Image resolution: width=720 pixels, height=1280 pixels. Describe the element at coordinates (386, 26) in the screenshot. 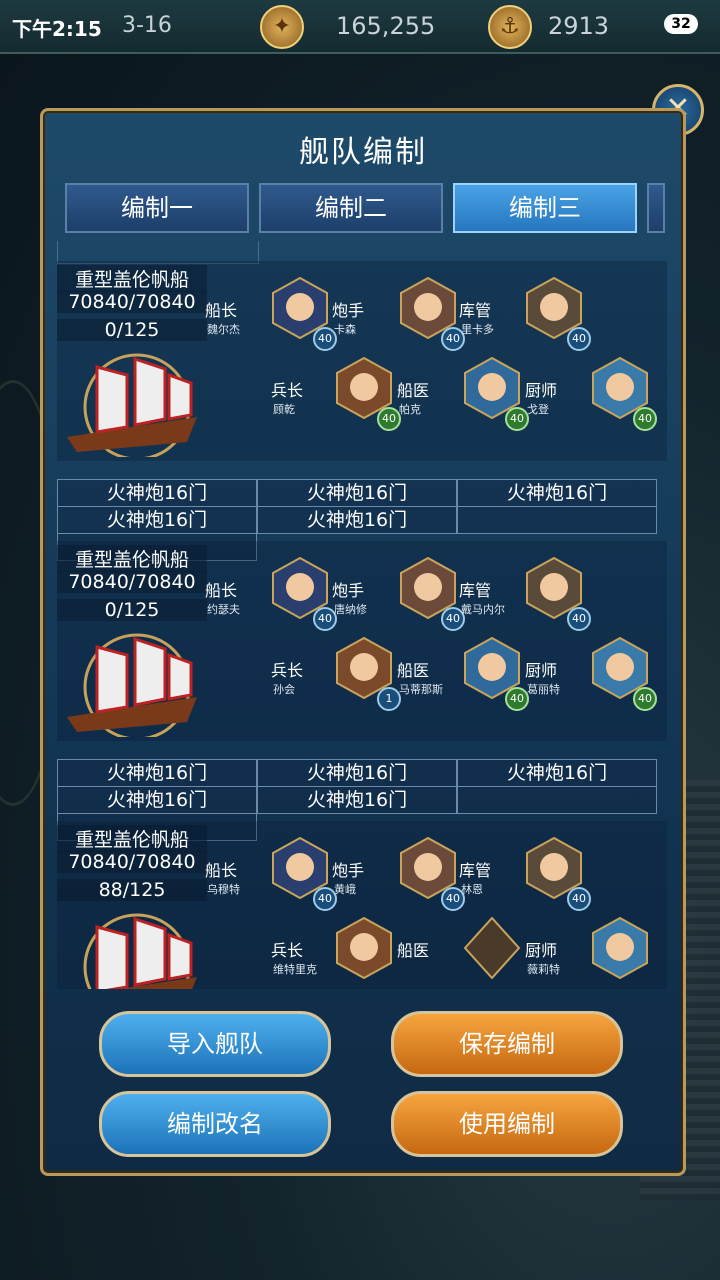

I see `compass-value: 165,255` at that location.